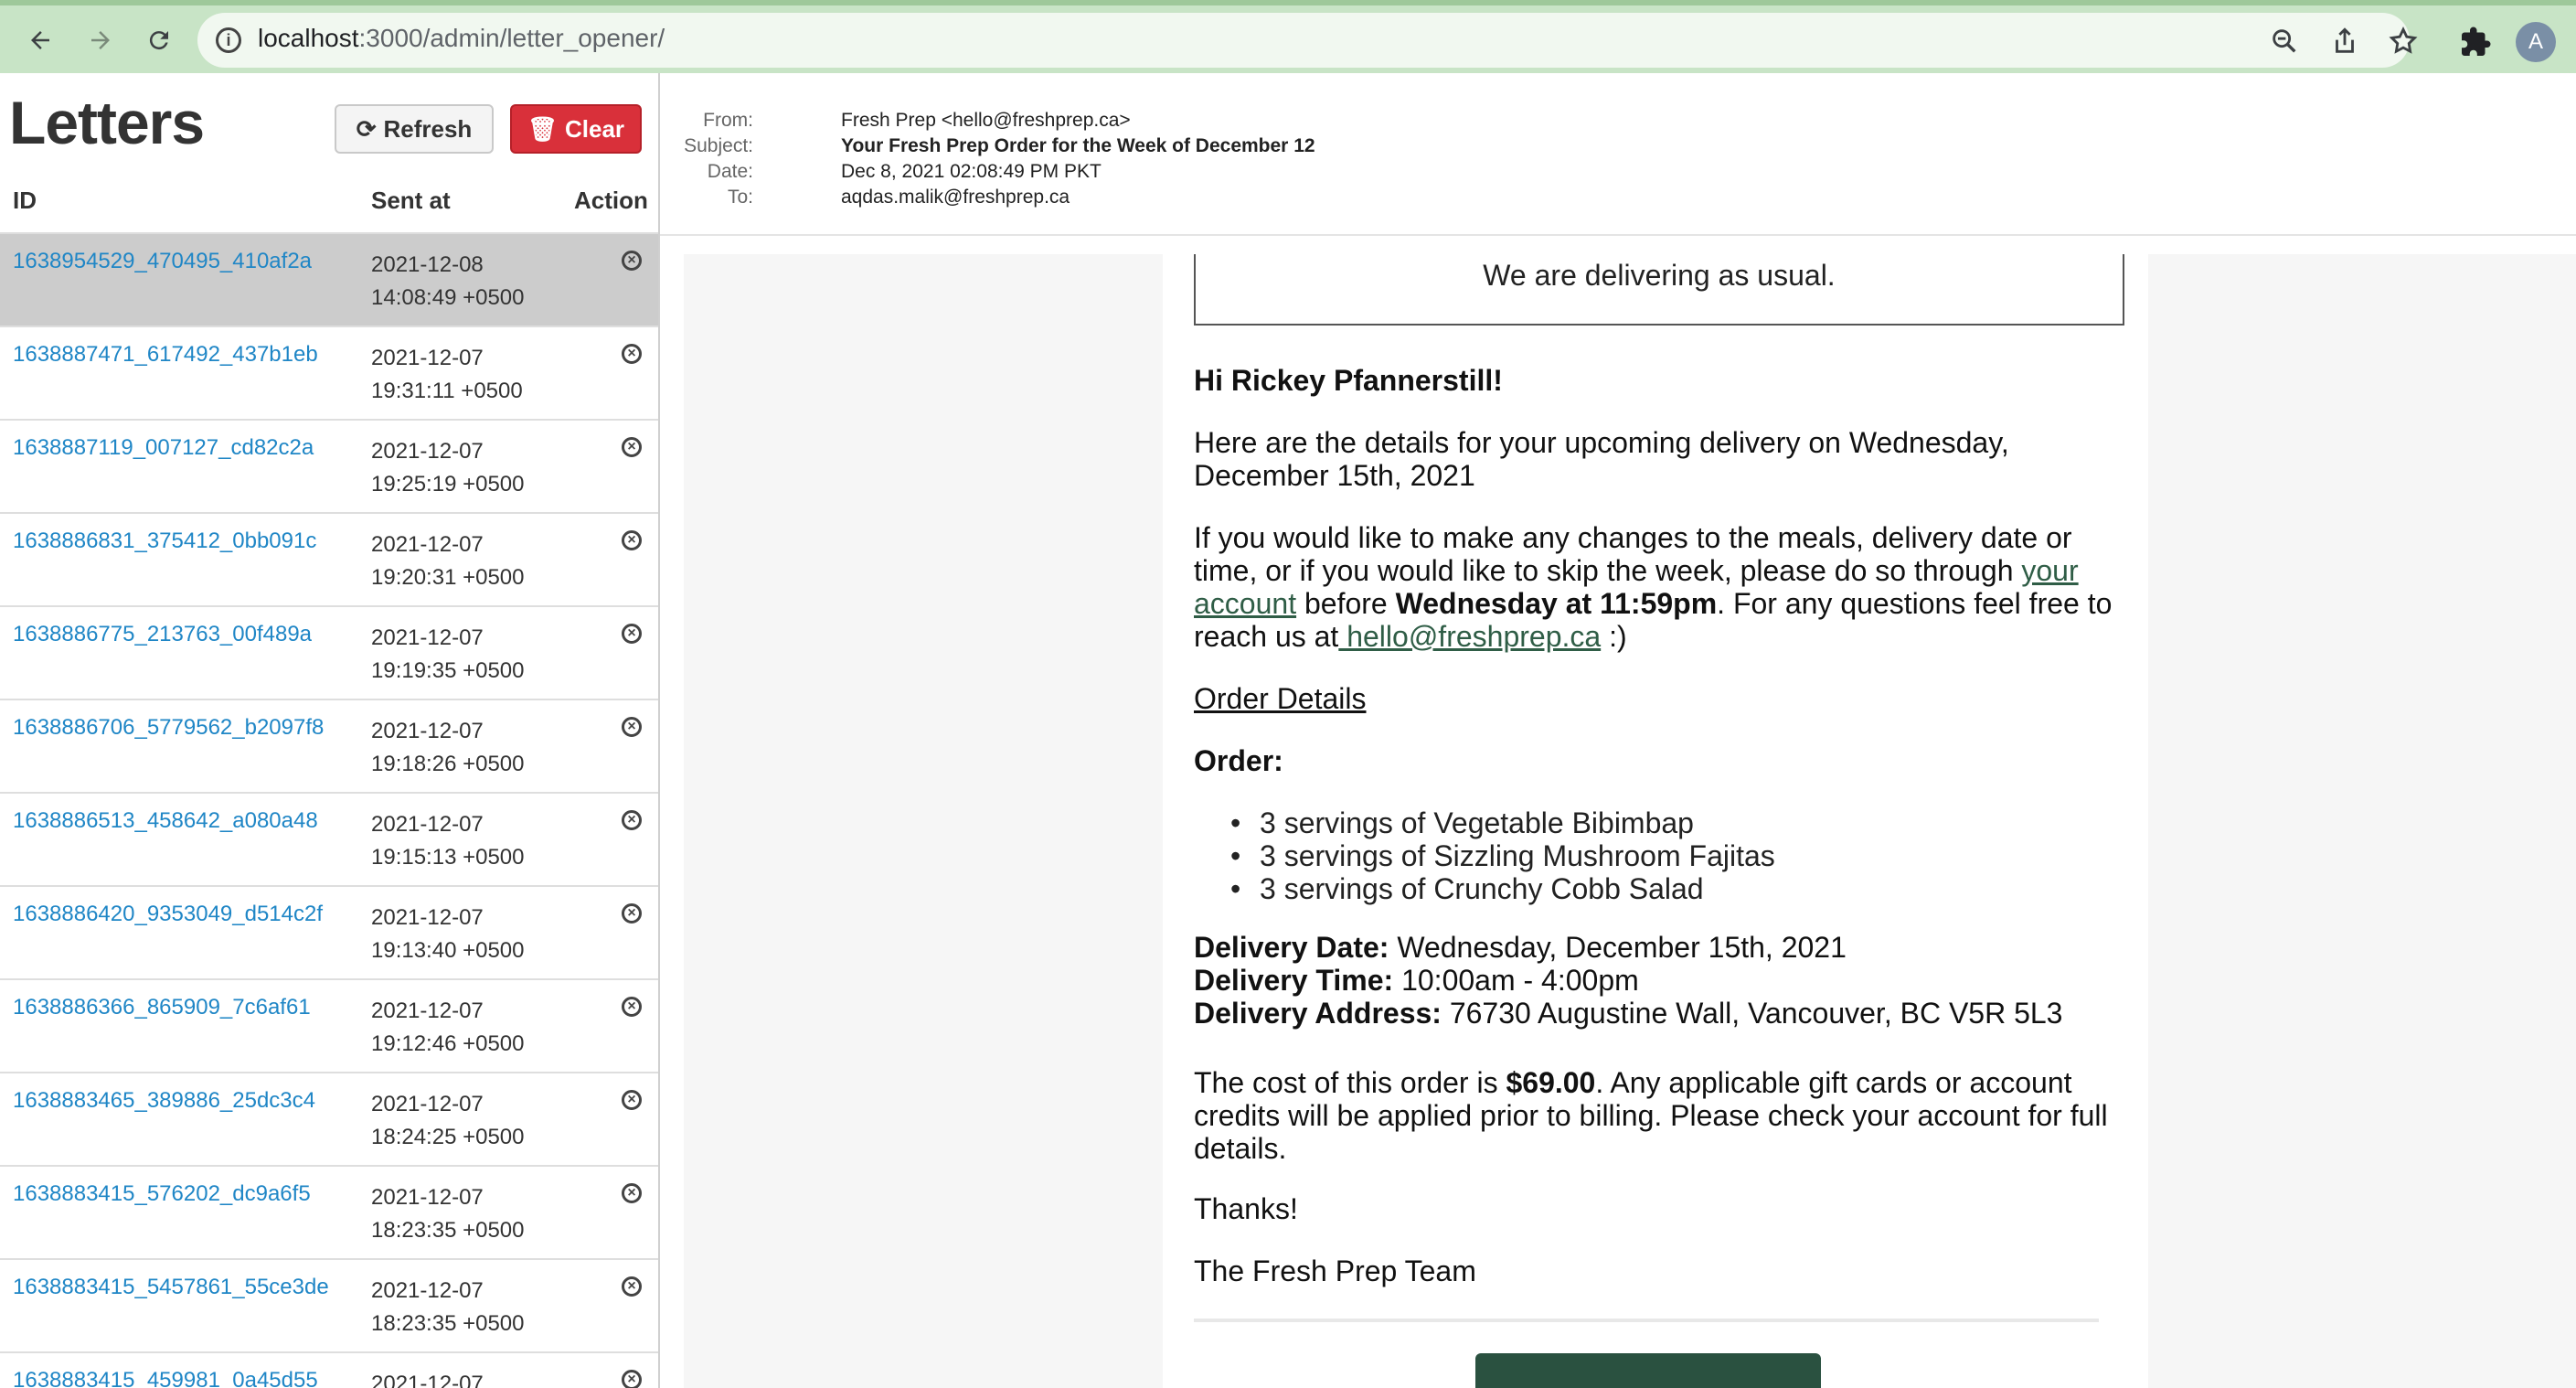 This screenshot has height=1388, width=2576. Describe the element at coordinates (511, 38) in the screenshot. I see `url-path: :3000/admin/letter_opener/` at that location.